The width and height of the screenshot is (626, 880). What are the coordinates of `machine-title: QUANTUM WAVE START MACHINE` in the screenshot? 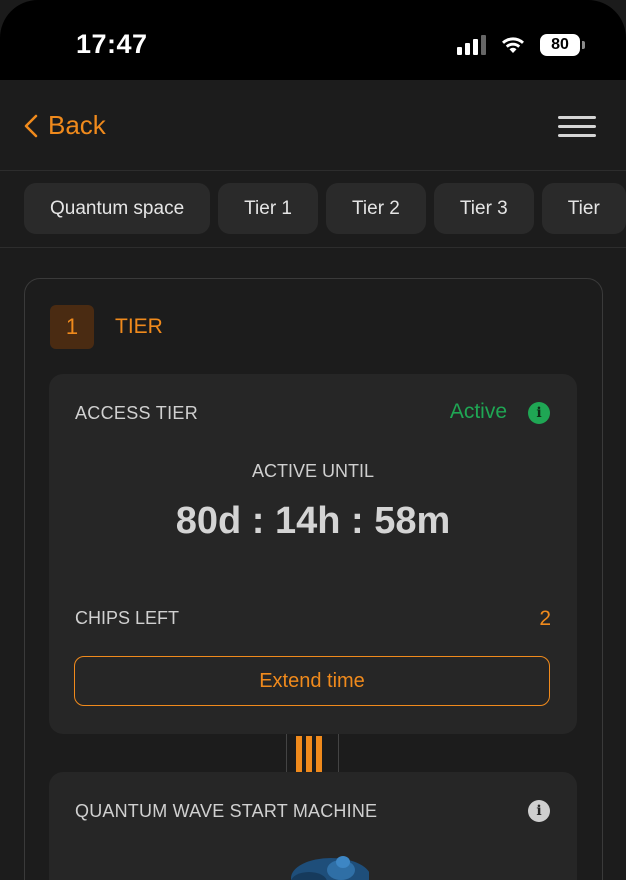 It's located at (226, 811).